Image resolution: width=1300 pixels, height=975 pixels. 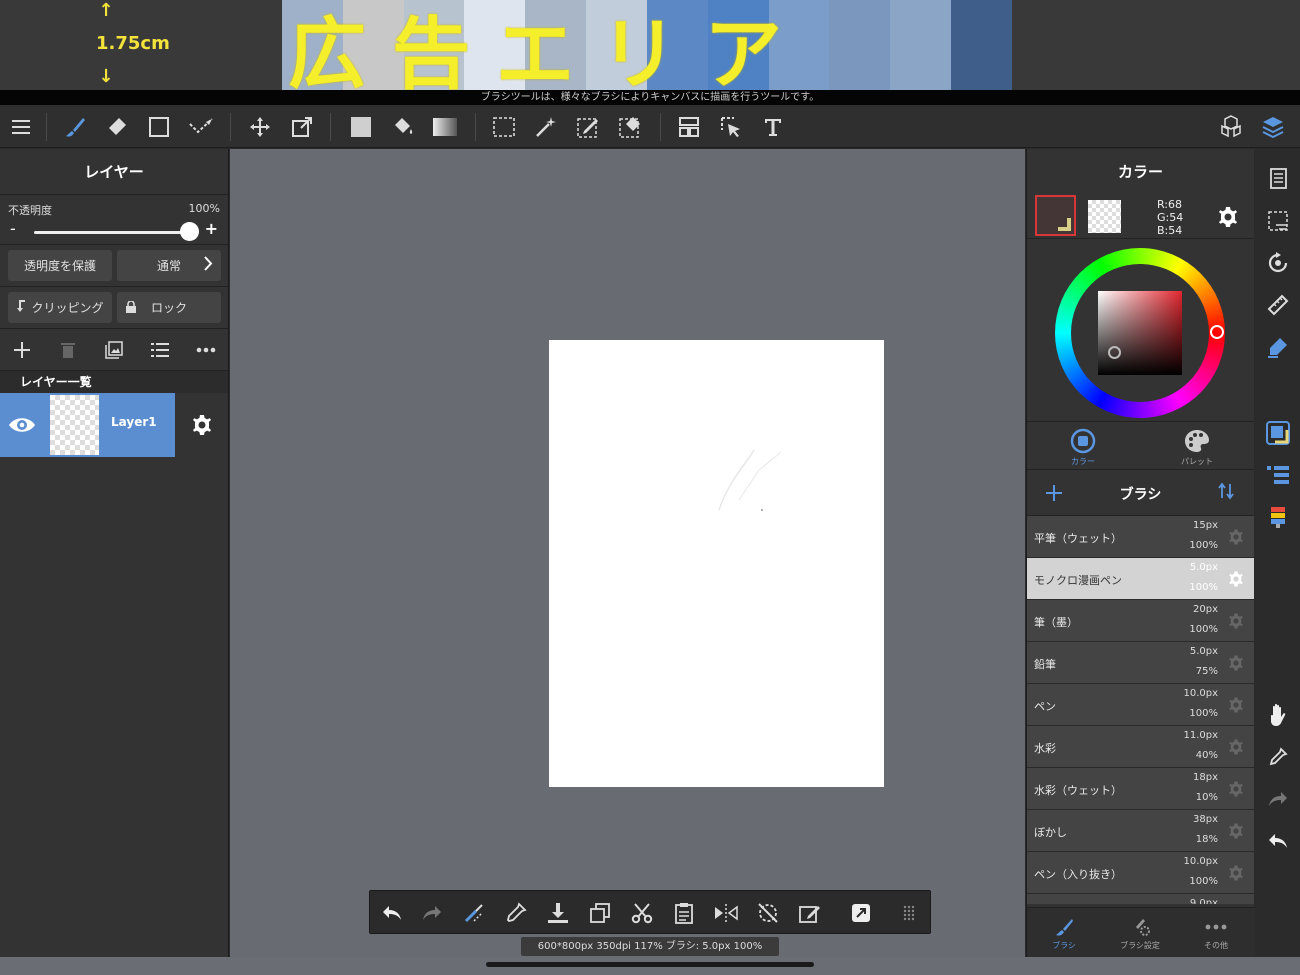 I want to click on brush-item: 9.0px, so click(x=1140, y=899).